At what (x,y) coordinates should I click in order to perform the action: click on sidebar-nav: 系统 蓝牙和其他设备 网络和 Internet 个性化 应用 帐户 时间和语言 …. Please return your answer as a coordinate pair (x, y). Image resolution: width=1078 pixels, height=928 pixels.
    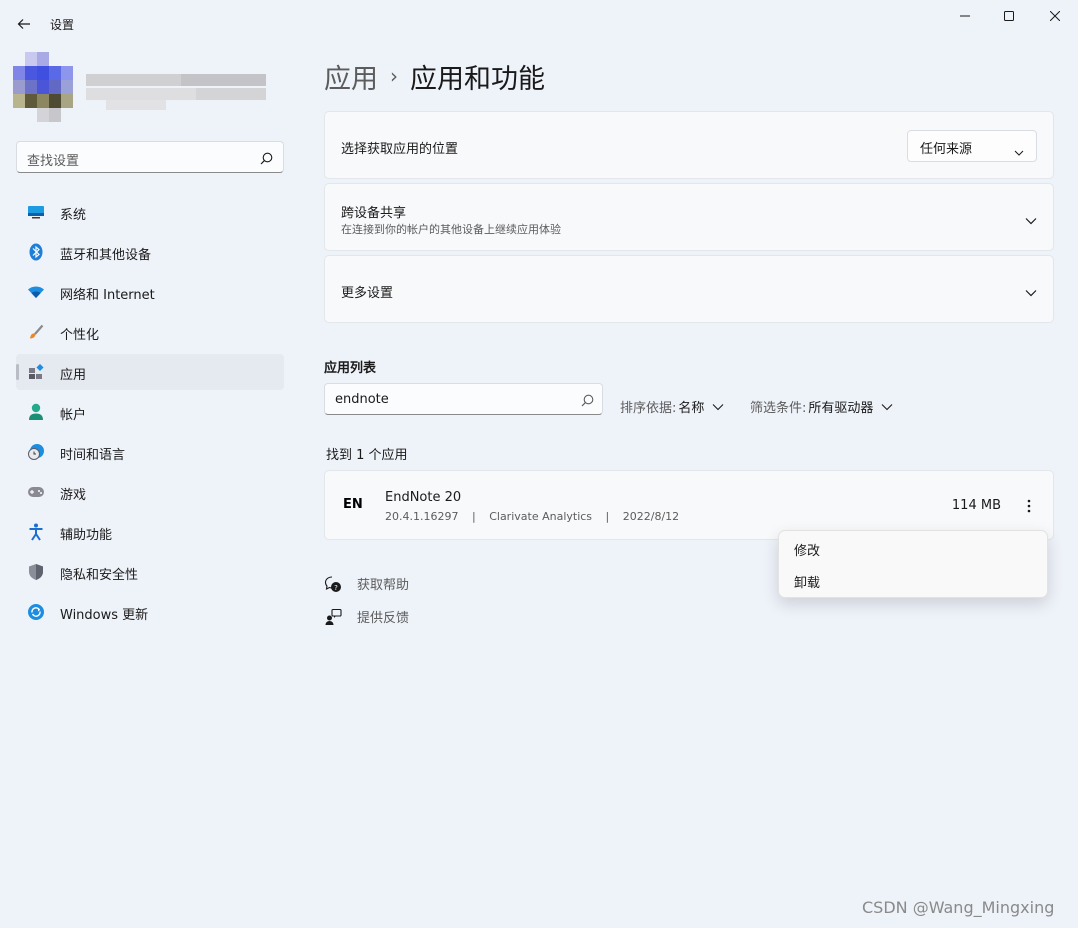
    Looking at the image, I should click on (150, 414).